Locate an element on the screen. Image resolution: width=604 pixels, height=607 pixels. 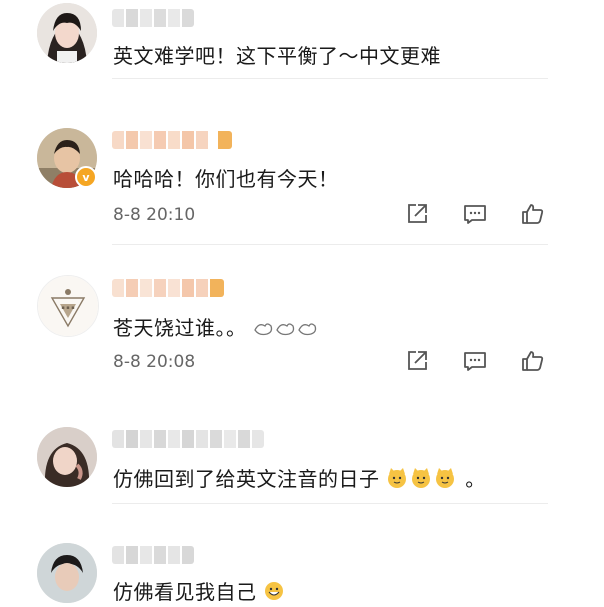
verified-badge-icon: v is located at coordinates (86, 177).